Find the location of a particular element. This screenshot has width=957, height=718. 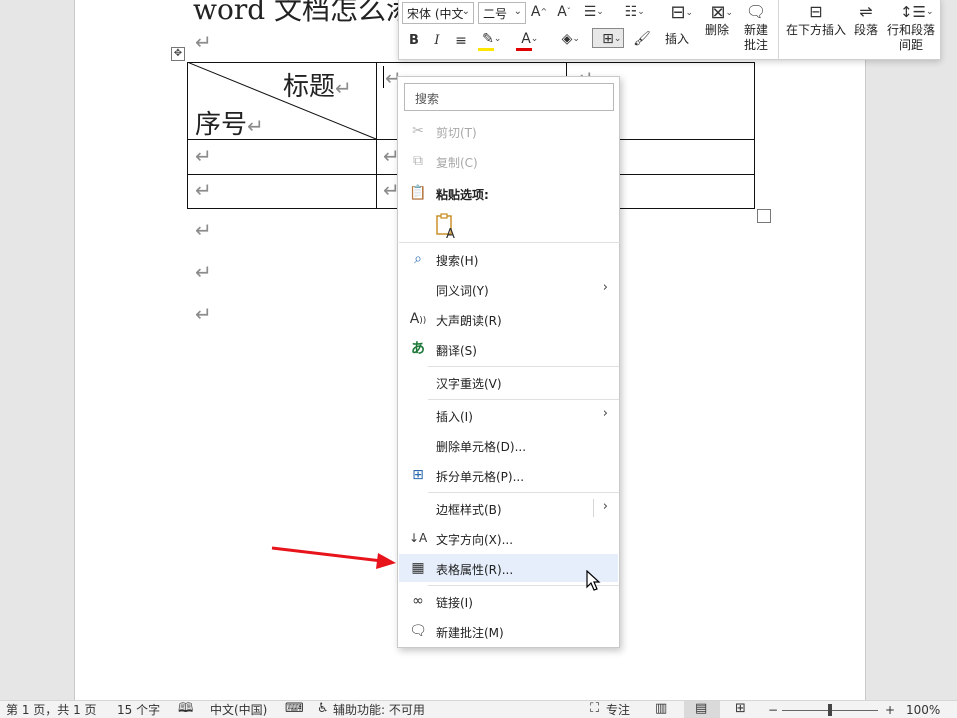

search-icon: ⌕ is located at coordinates (418, 259).